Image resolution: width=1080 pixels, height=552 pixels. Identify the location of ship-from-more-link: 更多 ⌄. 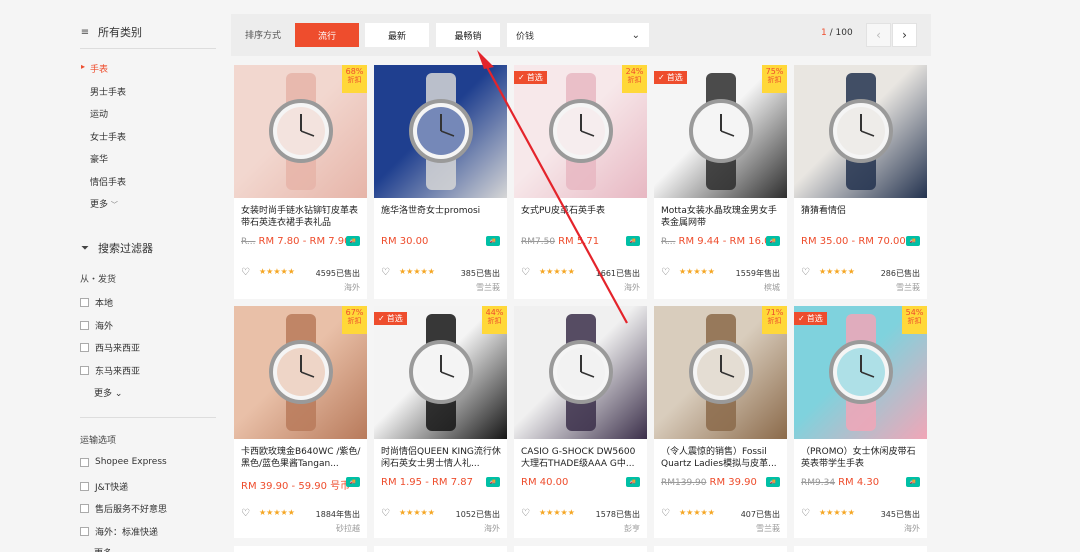
(108, 392).